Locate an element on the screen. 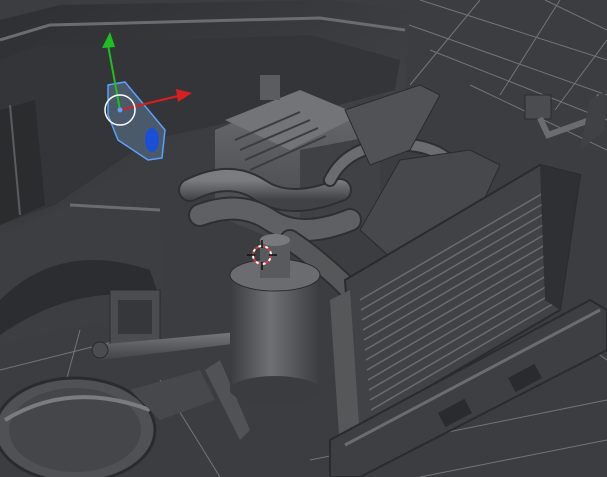 This screenshot has width=607, height=477. left-fender is located at coordinates (82, 274).